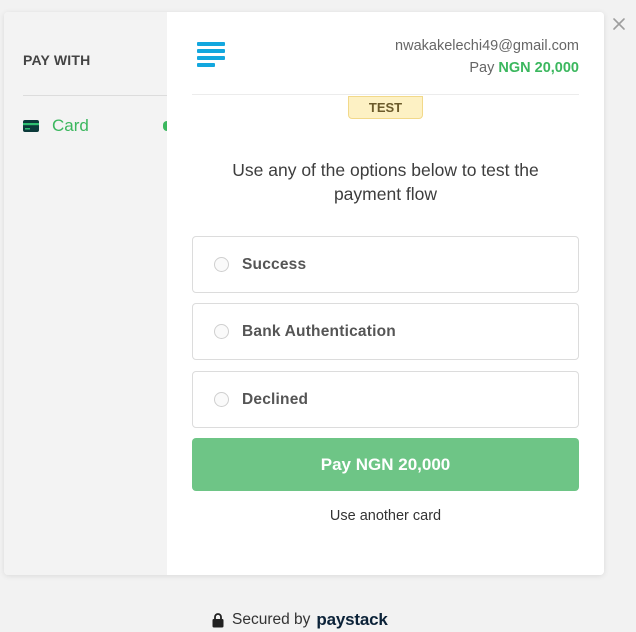  Describe the element at coordinates (538, 68) in the screenshot. I see `amount-value: NGN 20,000` at that location.